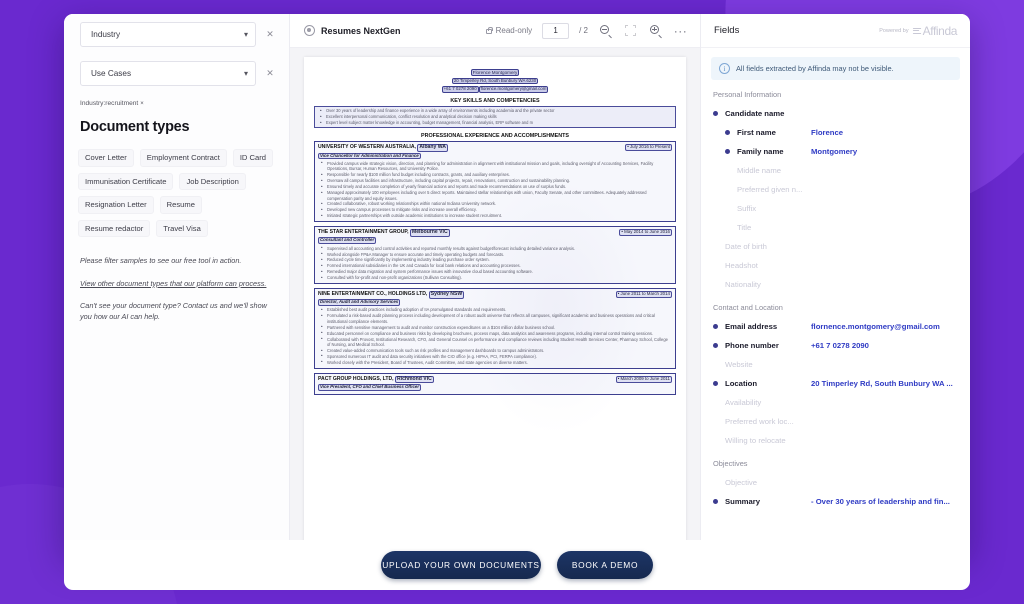 The image size is (1024, 604). Describe the element at coordinates (106, 34) in the screenshot. I see `industry-select-label: Industry` at that location.